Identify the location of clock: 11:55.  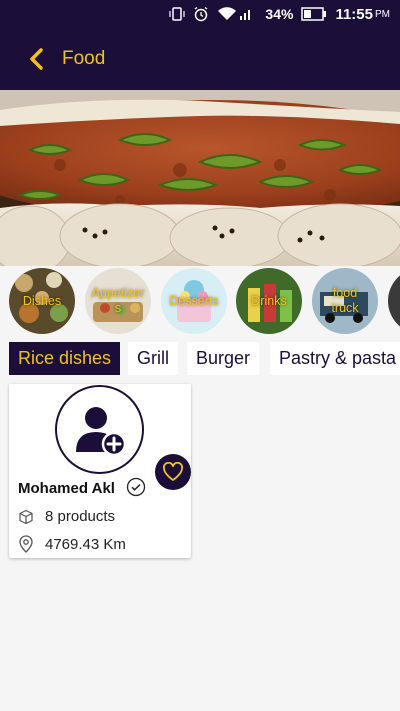
(354, 14).